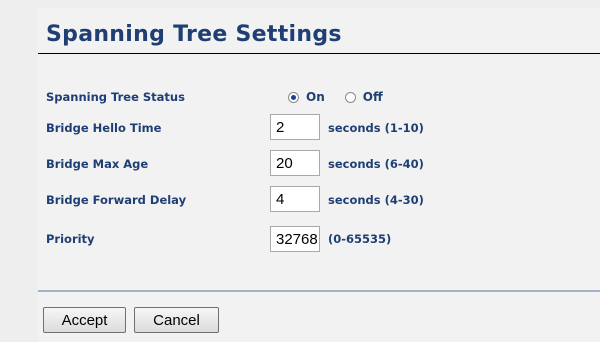 The width and height of the screenshot is (600, 342). What do you see at coordinates (116, 200) in the screenshot?
I see `bridge-forward-delay-label: Bridge Forward Delay` at bounding box center [116, 200].